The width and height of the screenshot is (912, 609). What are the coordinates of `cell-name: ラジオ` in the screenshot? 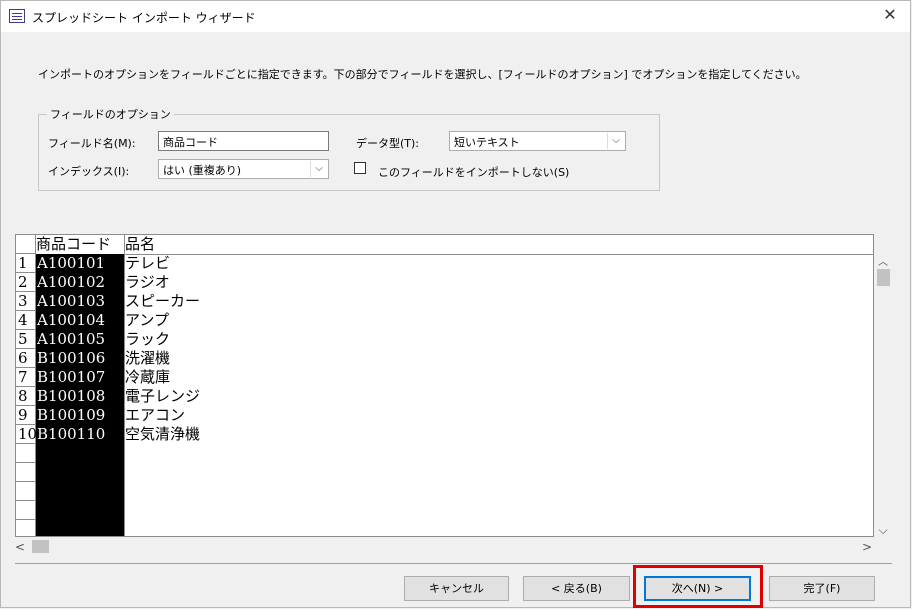 It's located at (147, 282).